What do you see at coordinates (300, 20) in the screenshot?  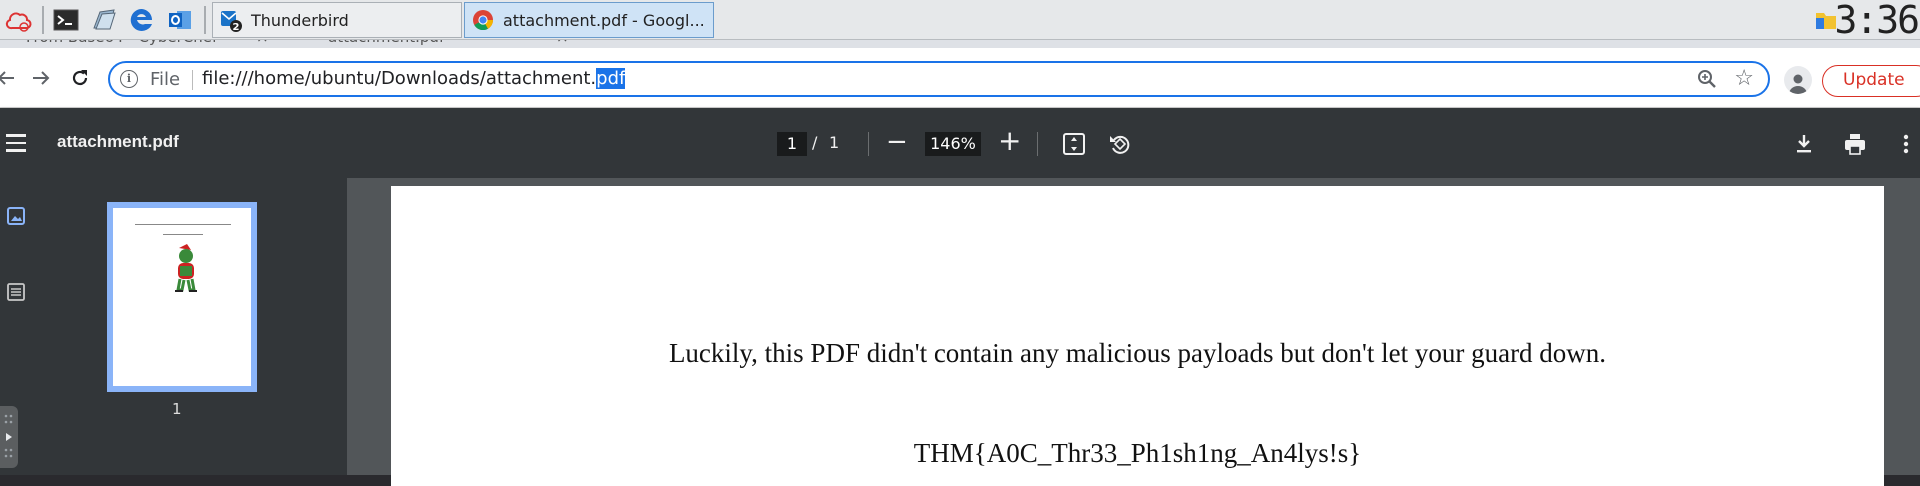 I see `task-label: Thunderbird` at bounding box center [300, 20].